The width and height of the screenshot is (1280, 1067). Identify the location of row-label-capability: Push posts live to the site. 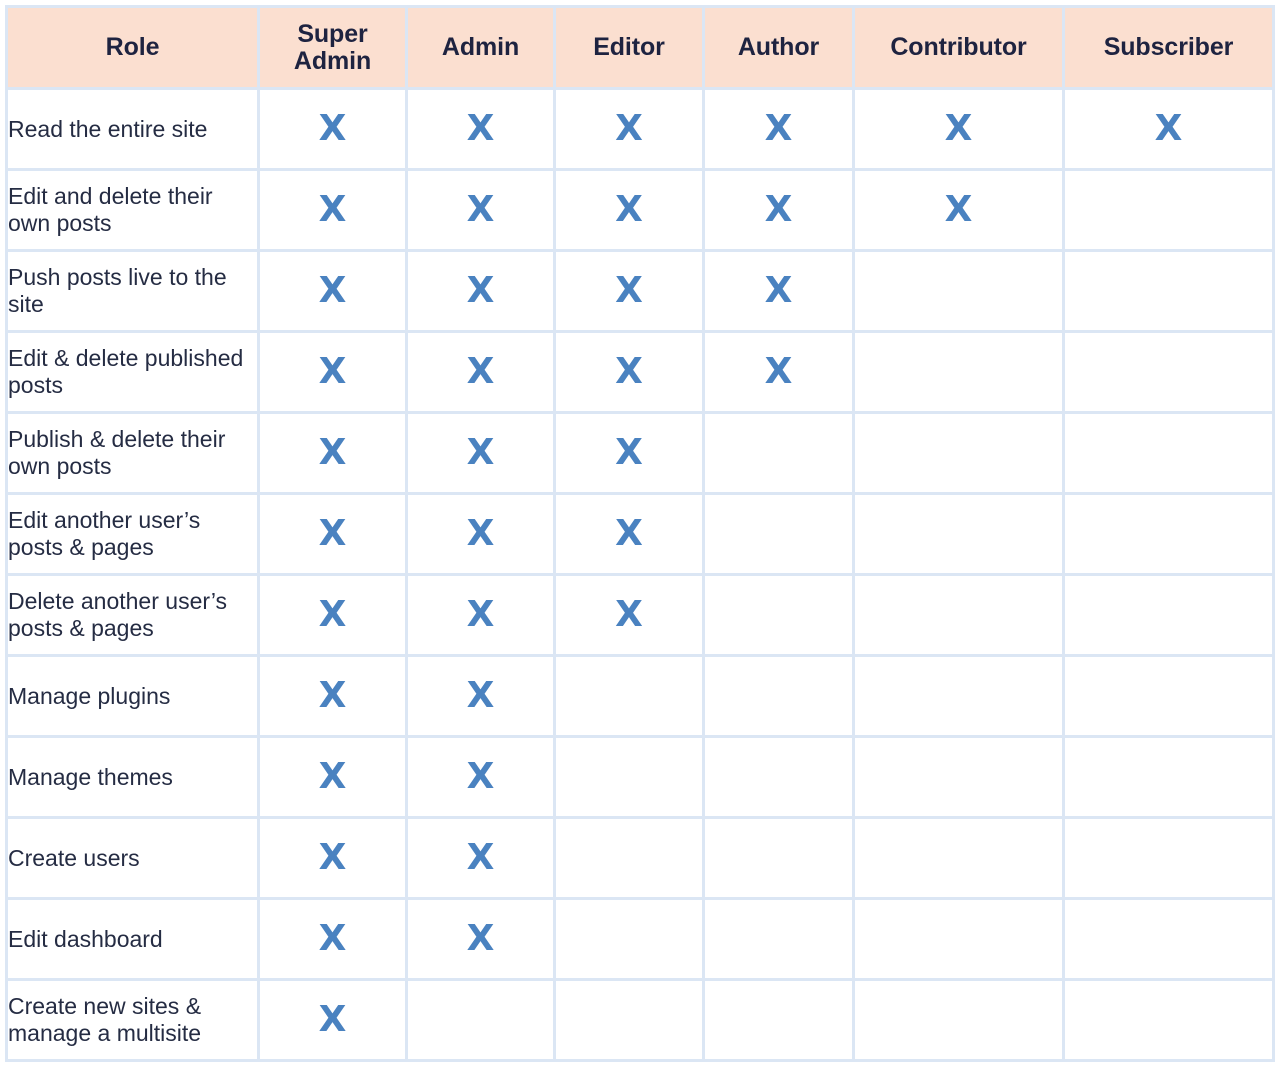
(132, 292).